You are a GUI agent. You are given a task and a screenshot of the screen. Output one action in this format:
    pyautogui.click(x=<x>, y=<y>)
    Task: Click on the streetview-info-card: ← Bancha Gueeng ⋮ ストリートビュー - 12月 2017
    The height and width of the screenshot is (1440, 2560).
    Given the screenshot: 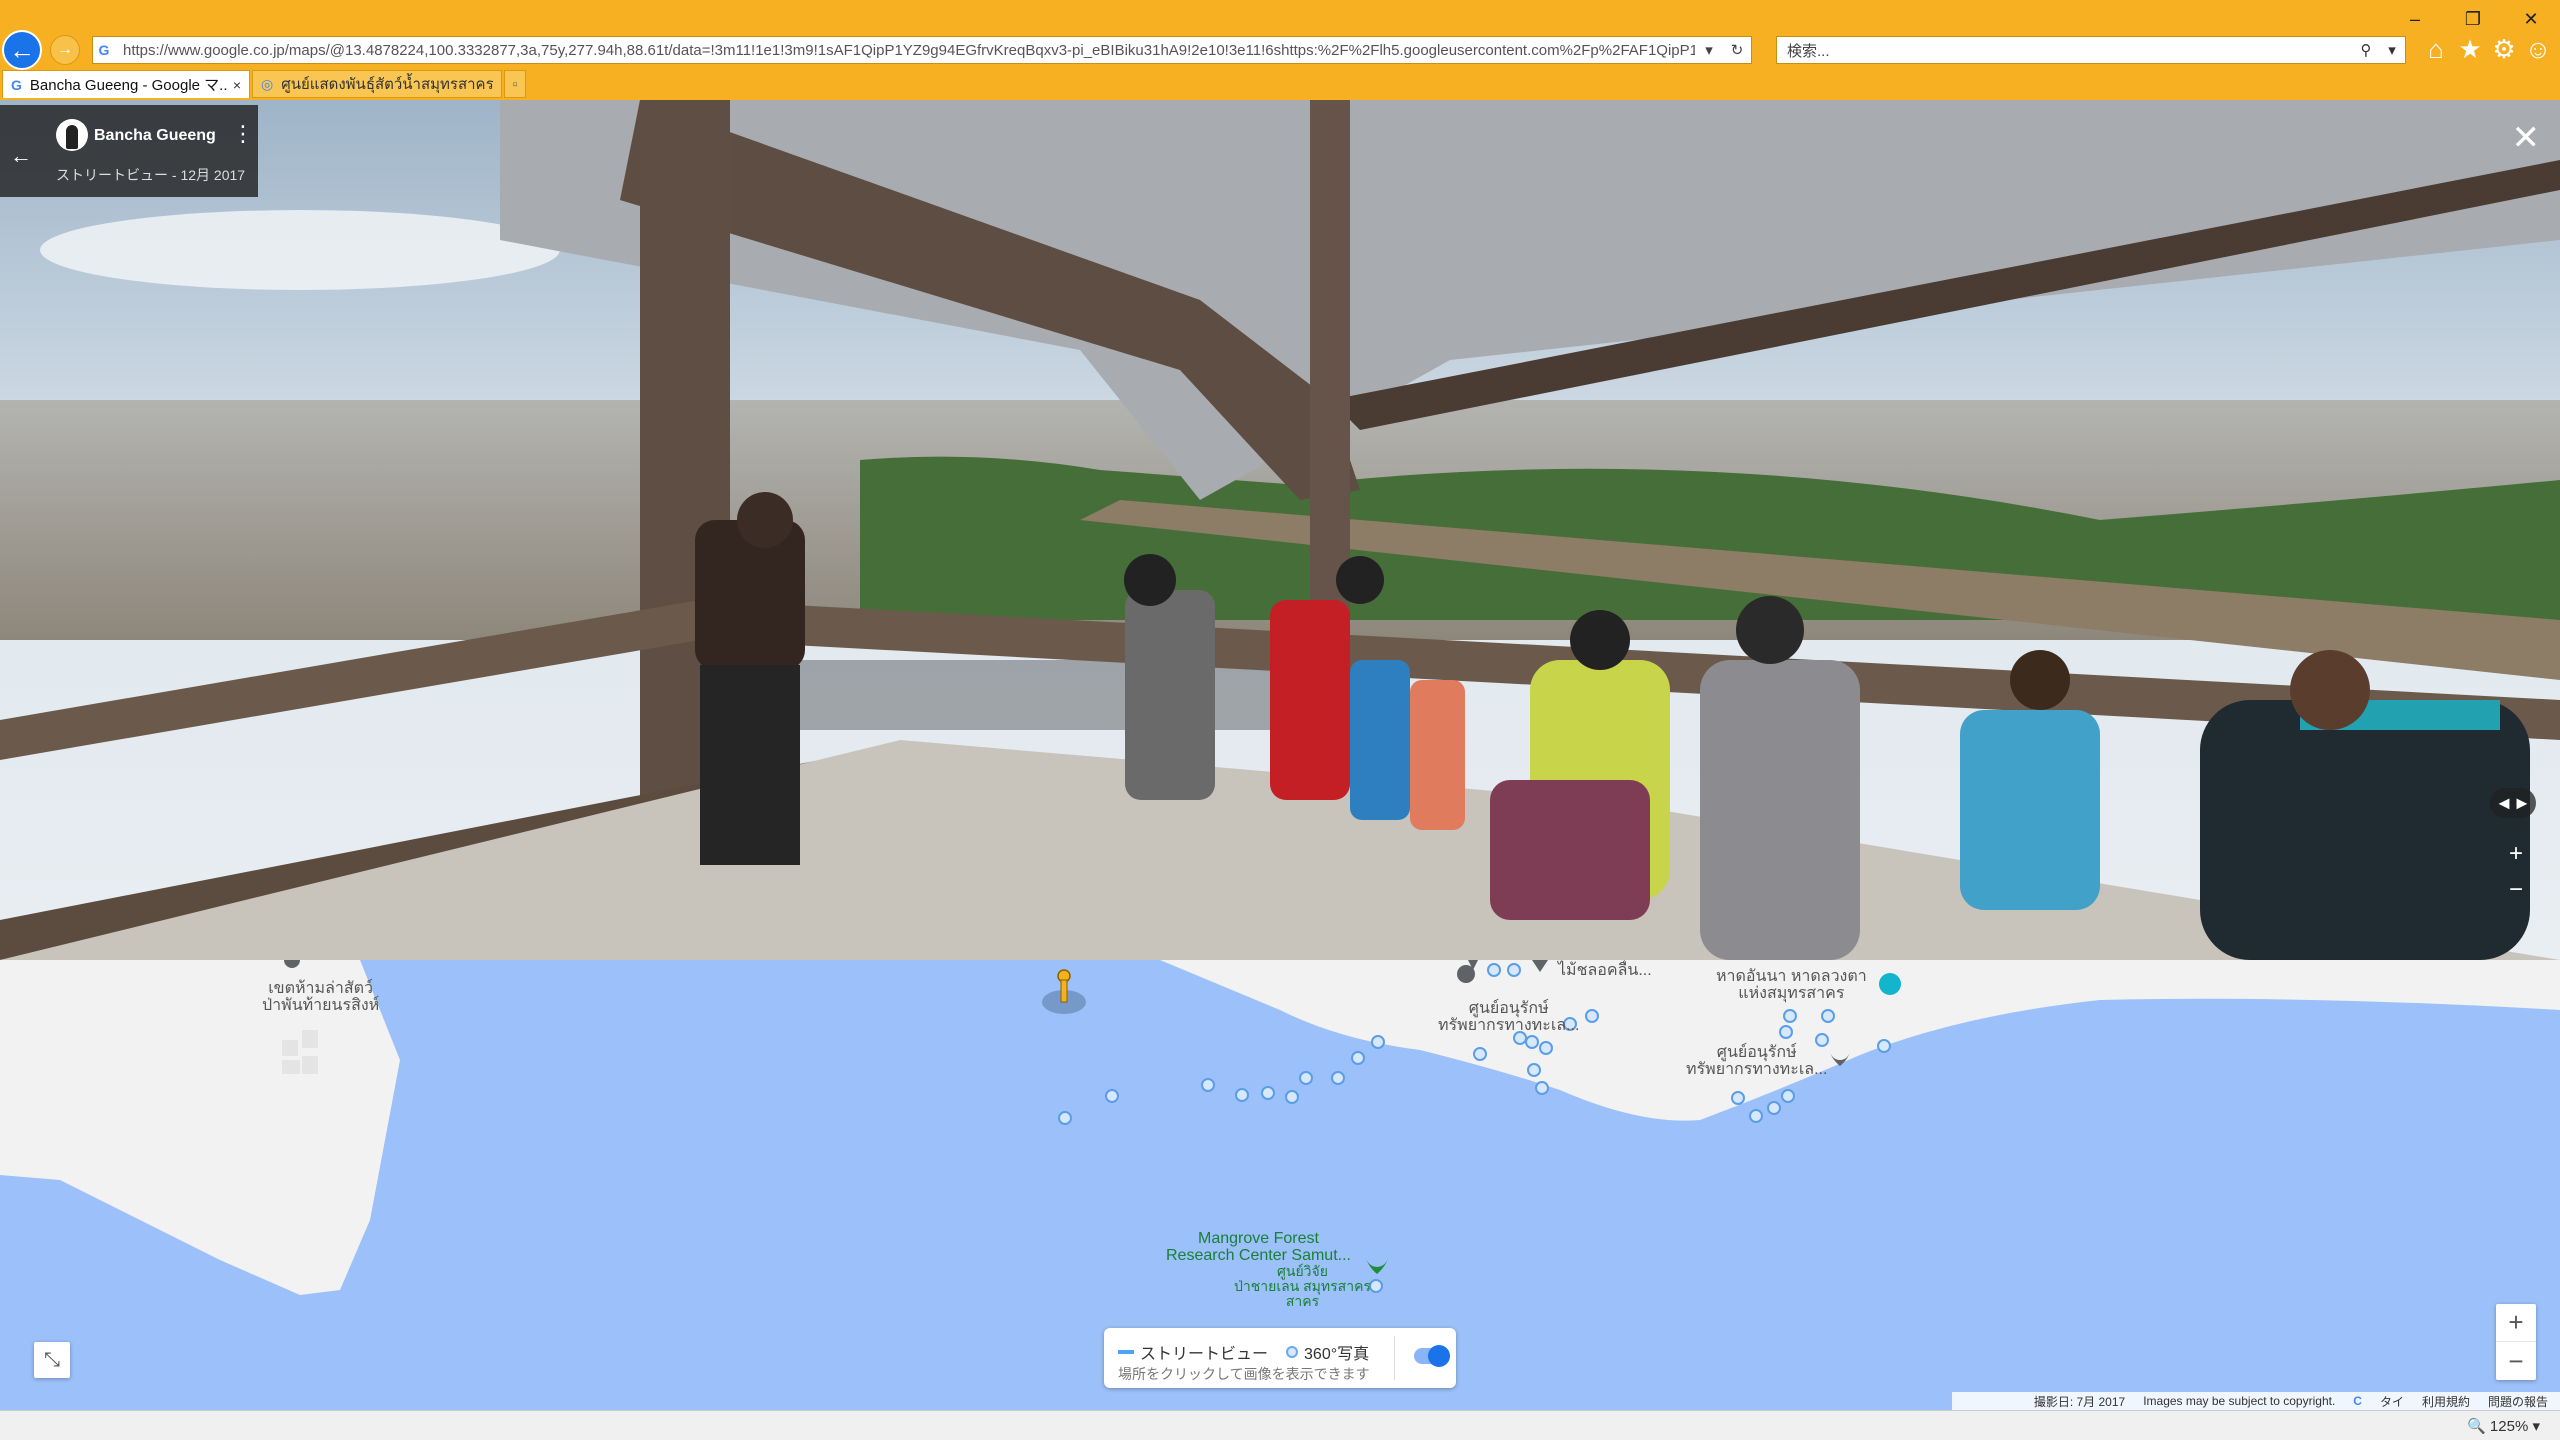 What is the action you would take?
    pyautogui.click(x=129, y=151)
    